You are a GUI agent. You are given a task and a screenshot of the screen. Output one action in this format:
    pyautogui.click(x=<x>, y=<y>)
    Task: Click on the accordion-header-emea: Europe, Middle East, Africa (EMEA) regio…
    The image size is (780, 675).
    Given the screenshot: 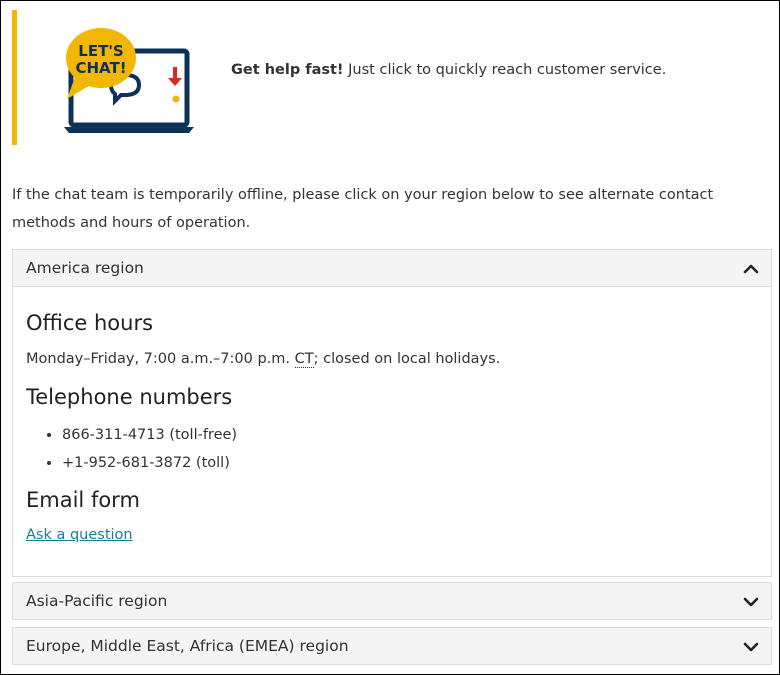 What is the action you would take?
    pyautogui.click(x=392, y=646)
    